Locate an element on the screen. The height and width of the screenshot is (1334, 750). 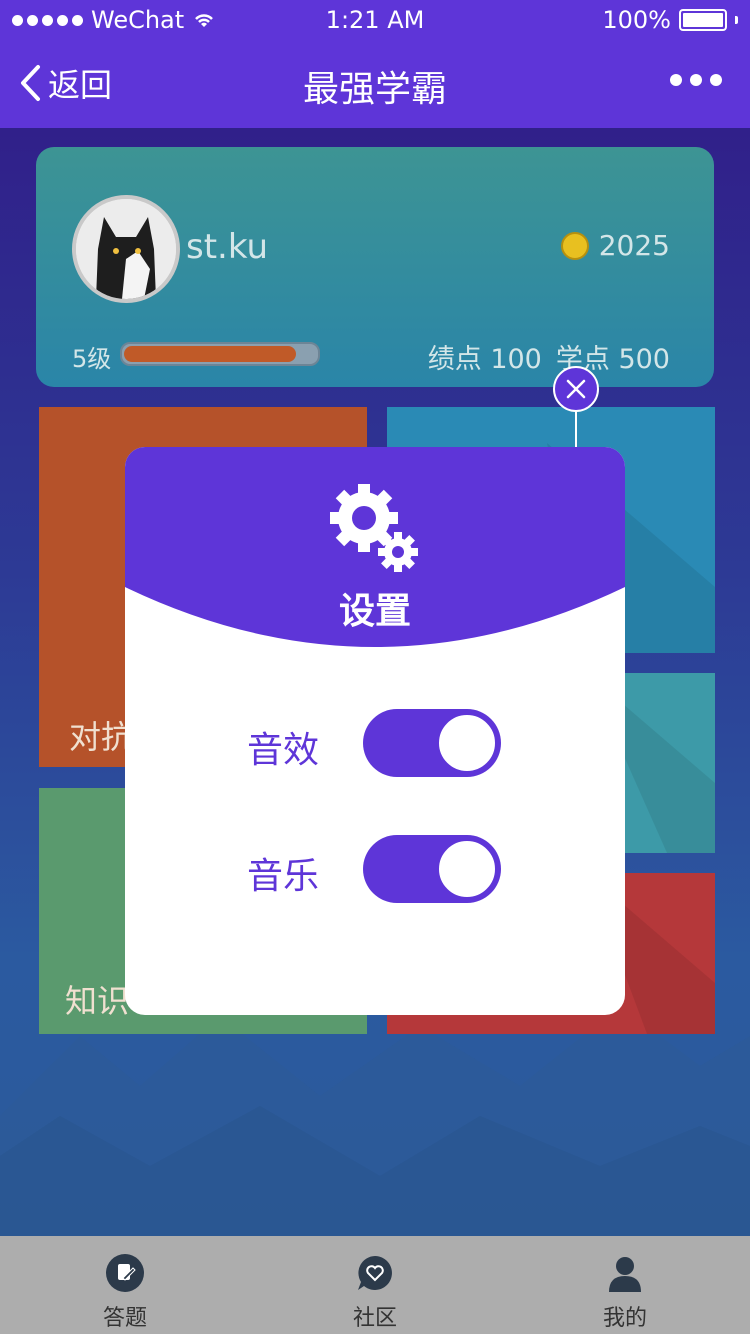
status-right: 100% is located at coordinates (670, 20).